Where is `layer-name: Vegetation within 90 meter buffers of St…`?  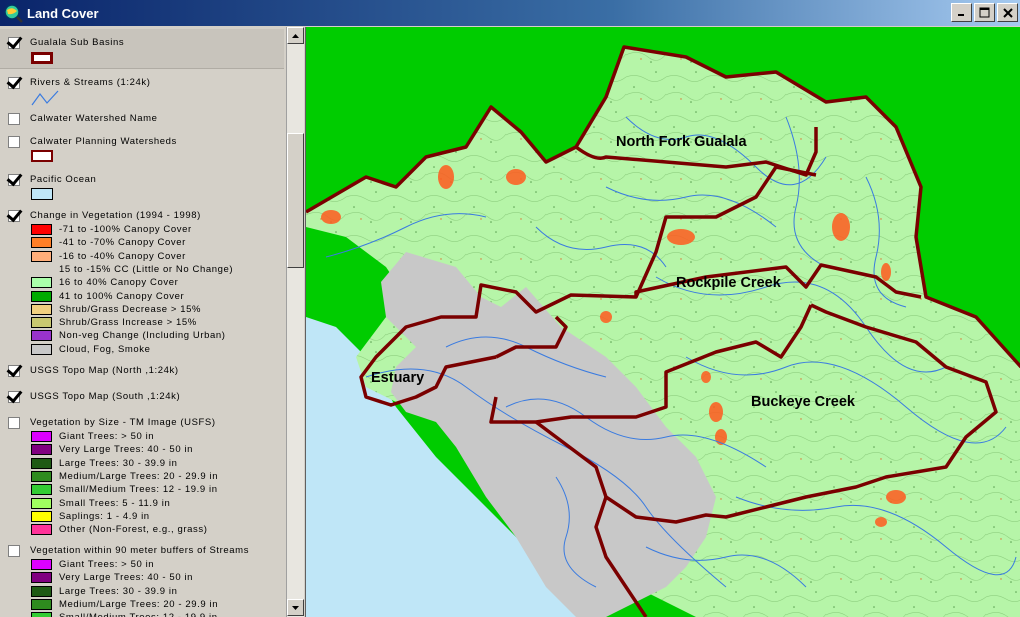 layer-name: Vegetation within 90 meter buffers of St… is located at coordinates (140, 550).